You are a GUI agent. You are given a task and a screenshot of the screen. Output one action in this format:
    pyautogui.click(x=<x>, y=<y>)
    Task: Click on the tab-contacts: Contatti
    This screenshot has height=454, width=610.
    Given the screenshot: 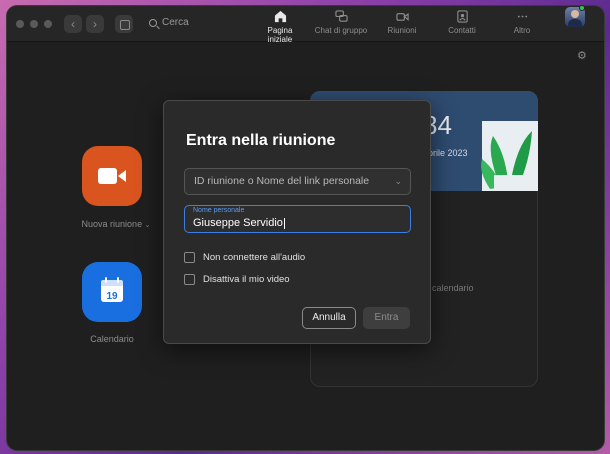 What is the action you would take?
    pyautogui.click(x=462, y=22)
    